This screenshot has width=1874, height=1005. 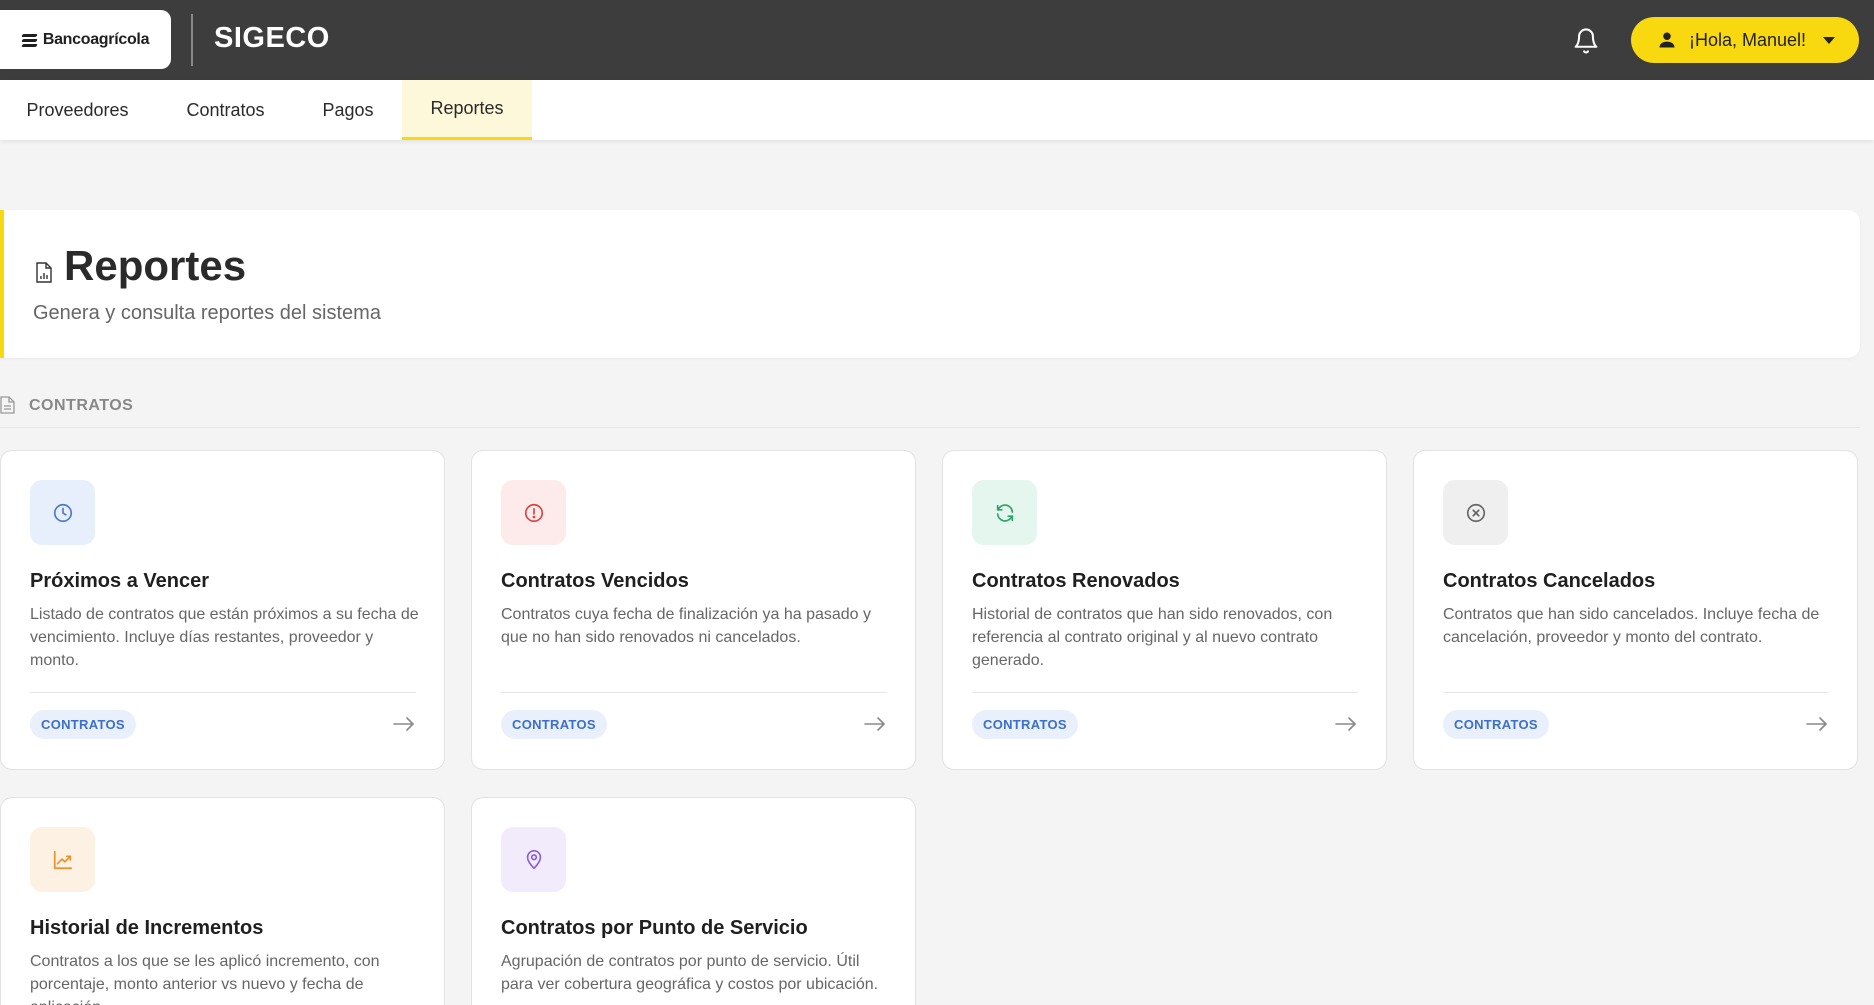 I want to click on trending-up-icon, so click(x=62, y=859).